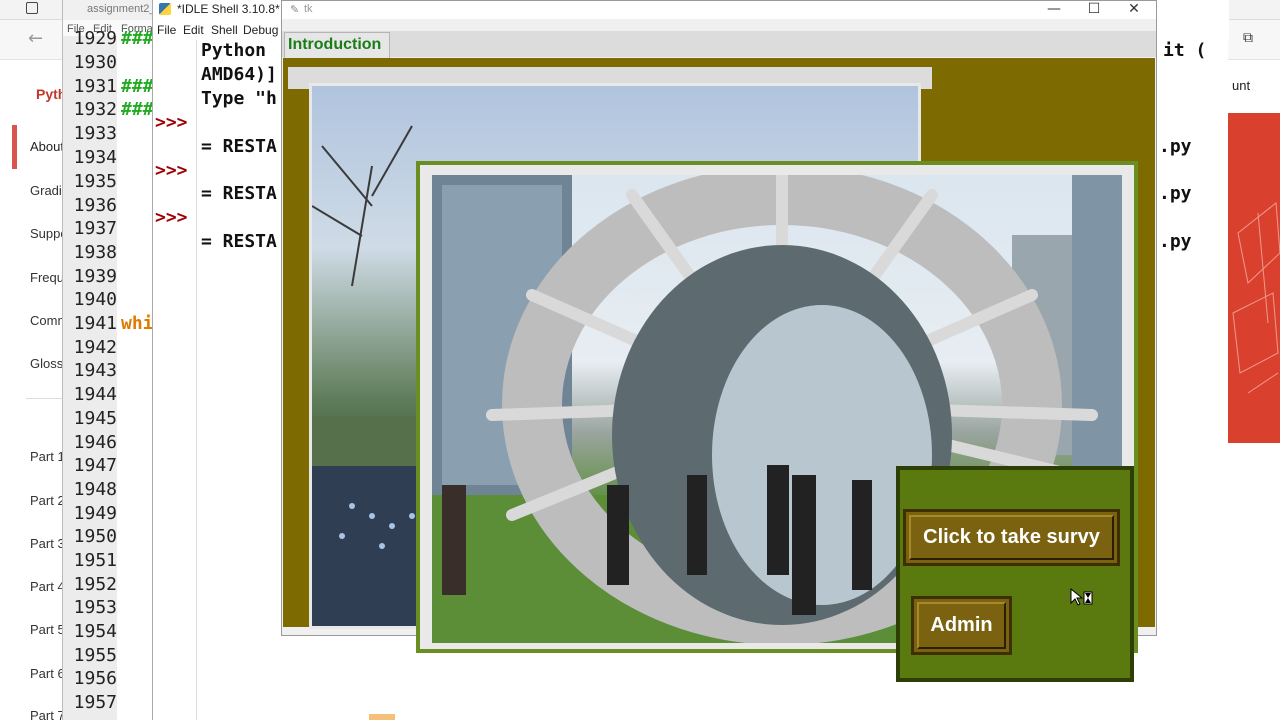  Describe the element at coordinates (239, 98) in the screenshot. I see `shell-line-help: Type "h` at that location.